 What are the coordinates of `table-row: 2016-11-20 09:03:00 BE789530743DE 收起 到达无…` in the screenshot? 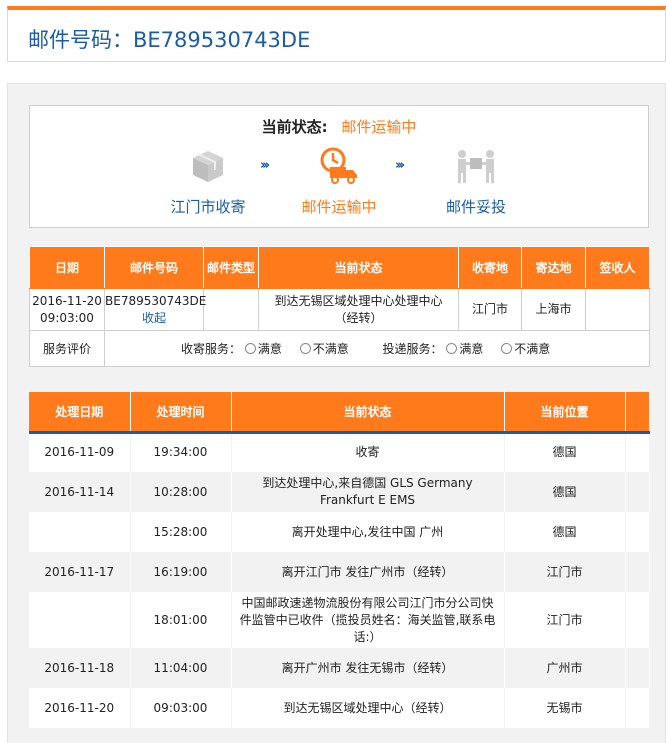 It's located at (339, 309).